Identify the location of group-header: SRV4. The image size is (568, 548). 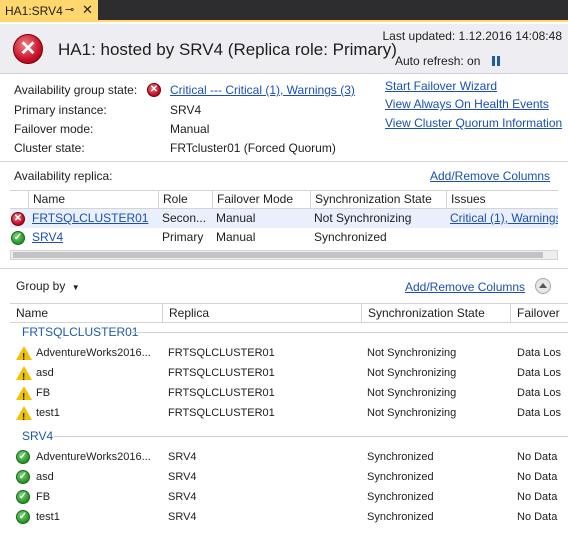
(37, 436).